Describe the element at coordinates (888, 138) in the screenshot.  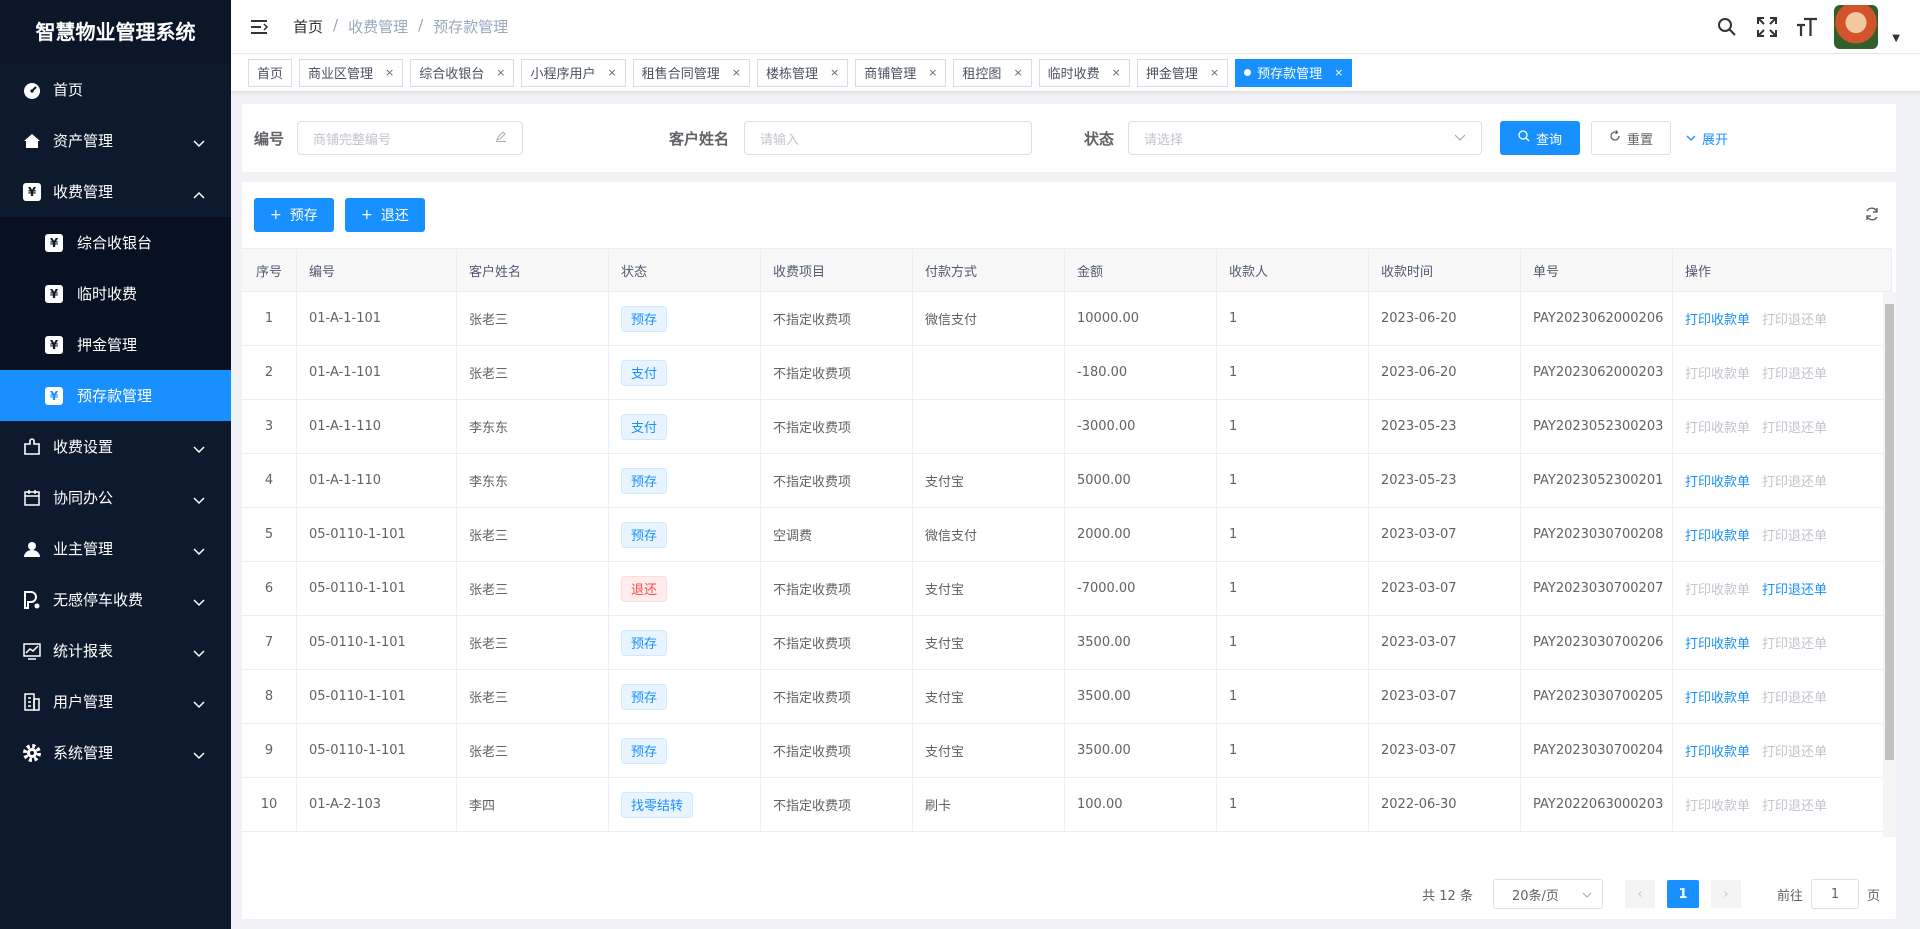
I see `customer-name-input: 请输入` at that location.